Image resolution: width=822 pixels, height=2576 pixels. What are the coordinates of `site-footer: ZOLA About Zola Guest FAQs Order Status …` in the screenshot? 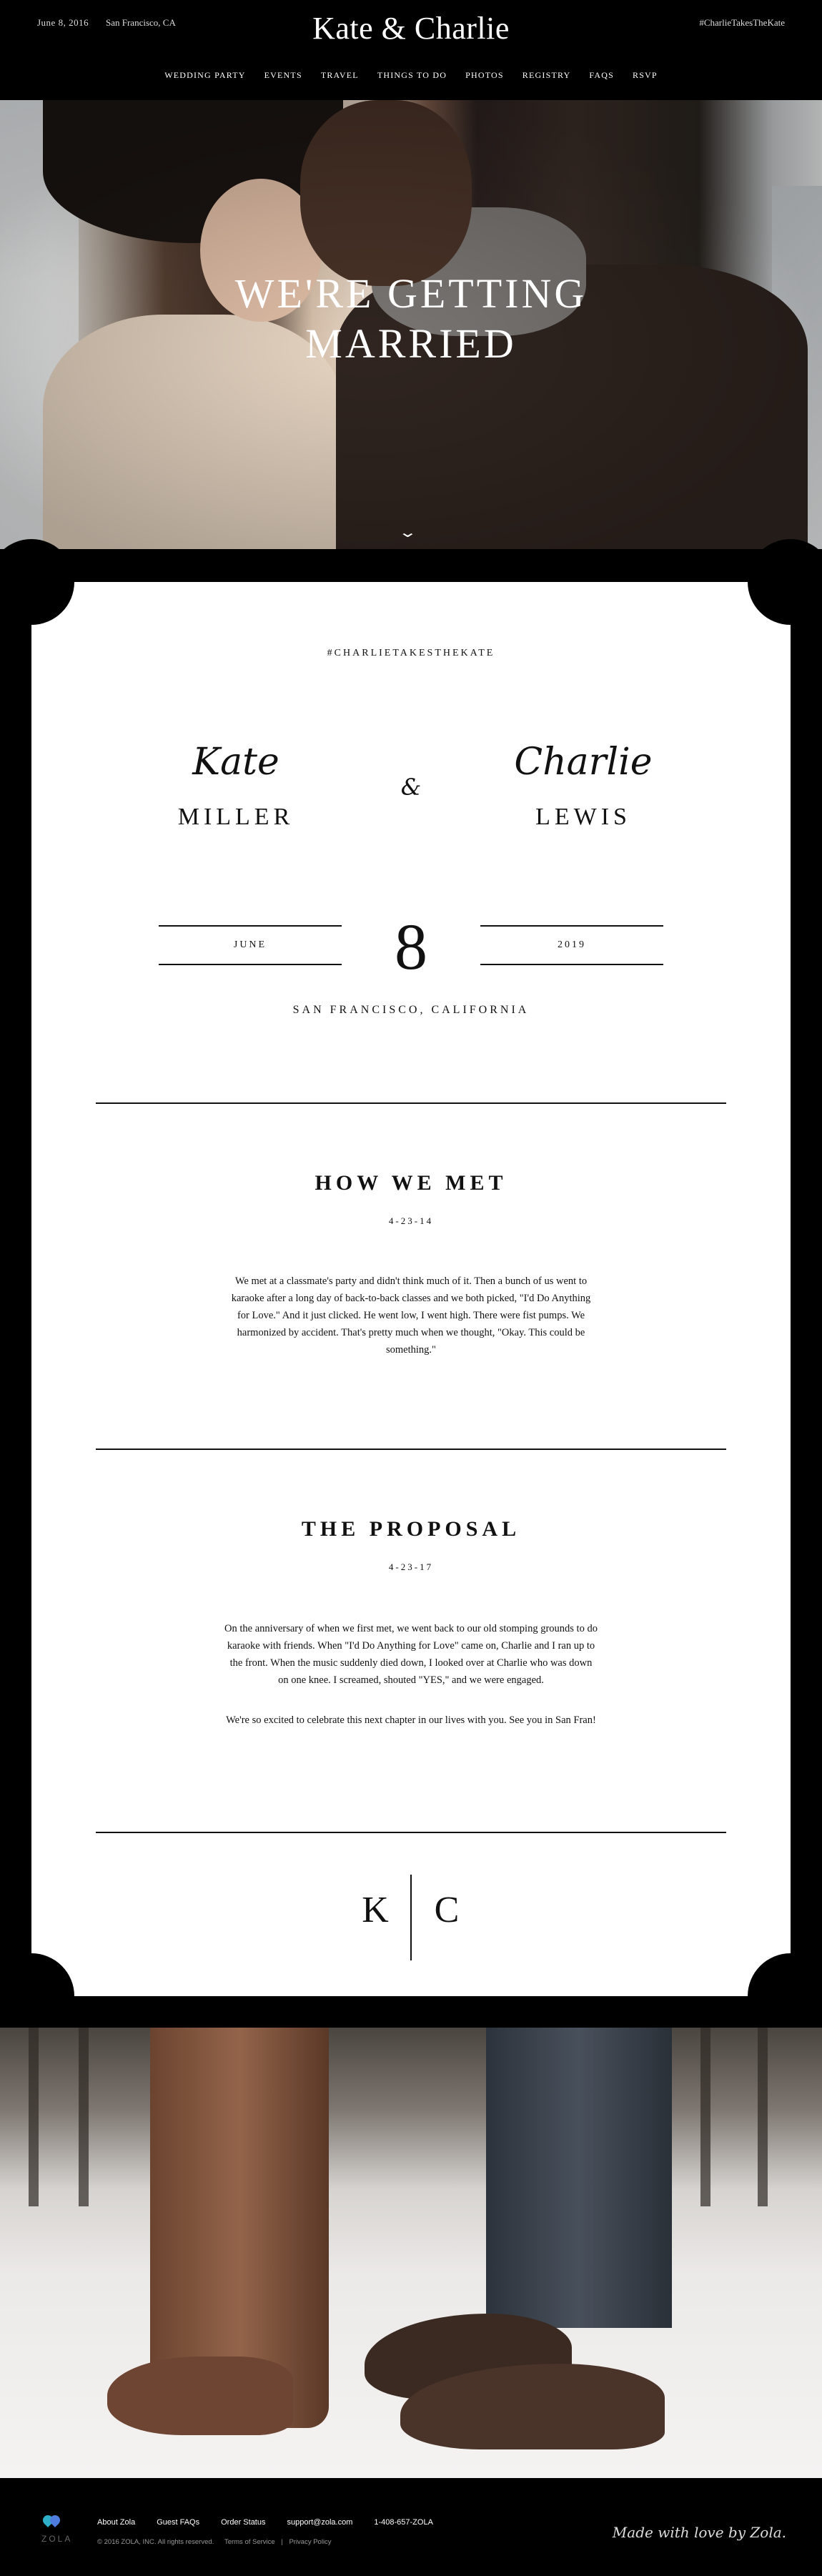 It's located at (411, 2527).